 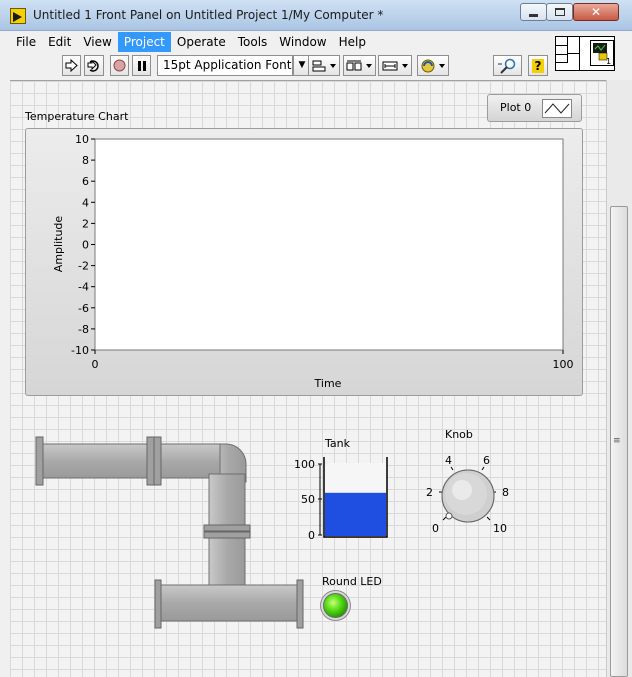 I want to click on connector-number: 1, so click(x=608, y=61).